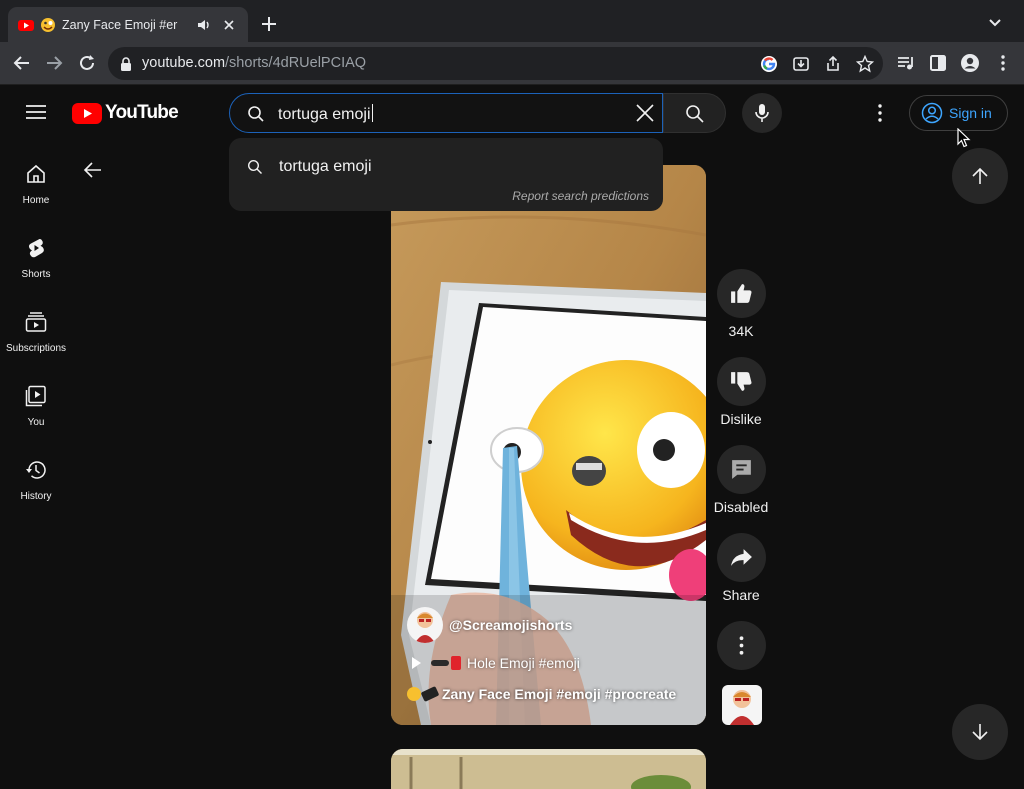  Describe the element at coordinates (416, 663) in the screenshot. I see `play-icon` at that location.